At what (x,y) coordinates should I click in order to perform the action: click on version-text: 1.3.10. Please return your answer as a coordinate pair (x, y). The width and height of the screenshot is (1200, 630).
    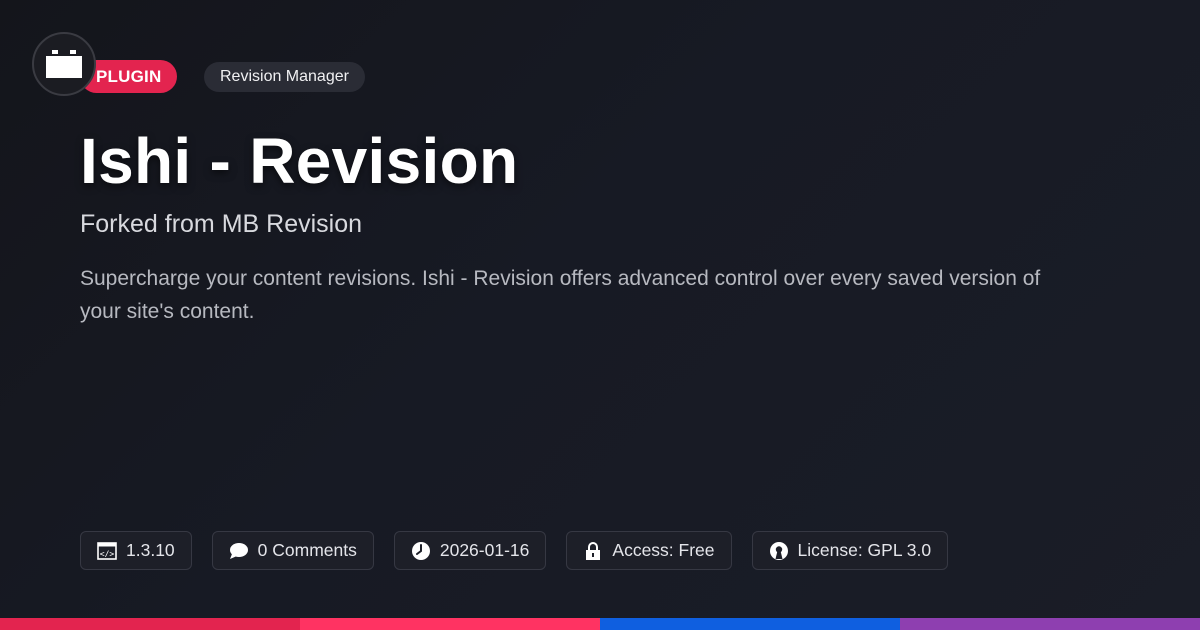
    Looking at the image, I should click on (150, 550).